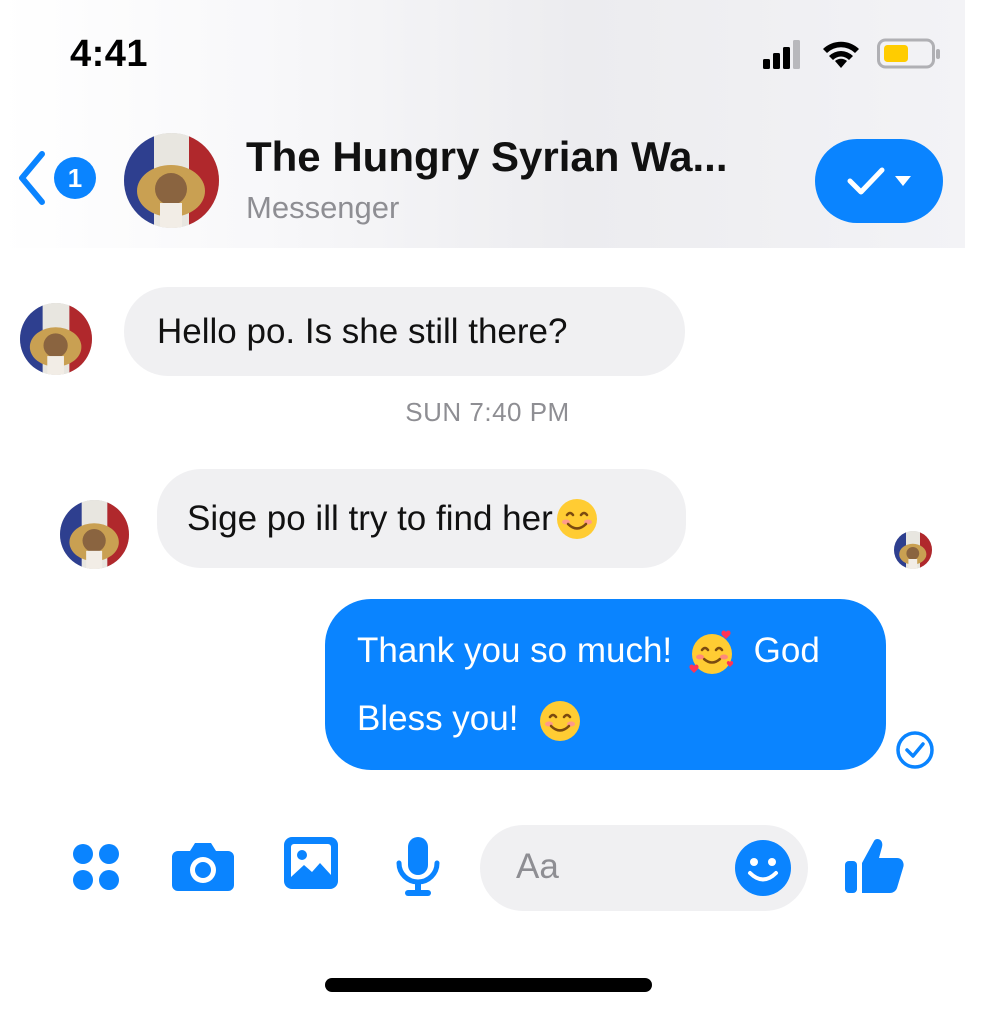  What do you see at coordinates (786, 650) in the screenshot?
I see `message-text: God` at bounding box center [786, 650].